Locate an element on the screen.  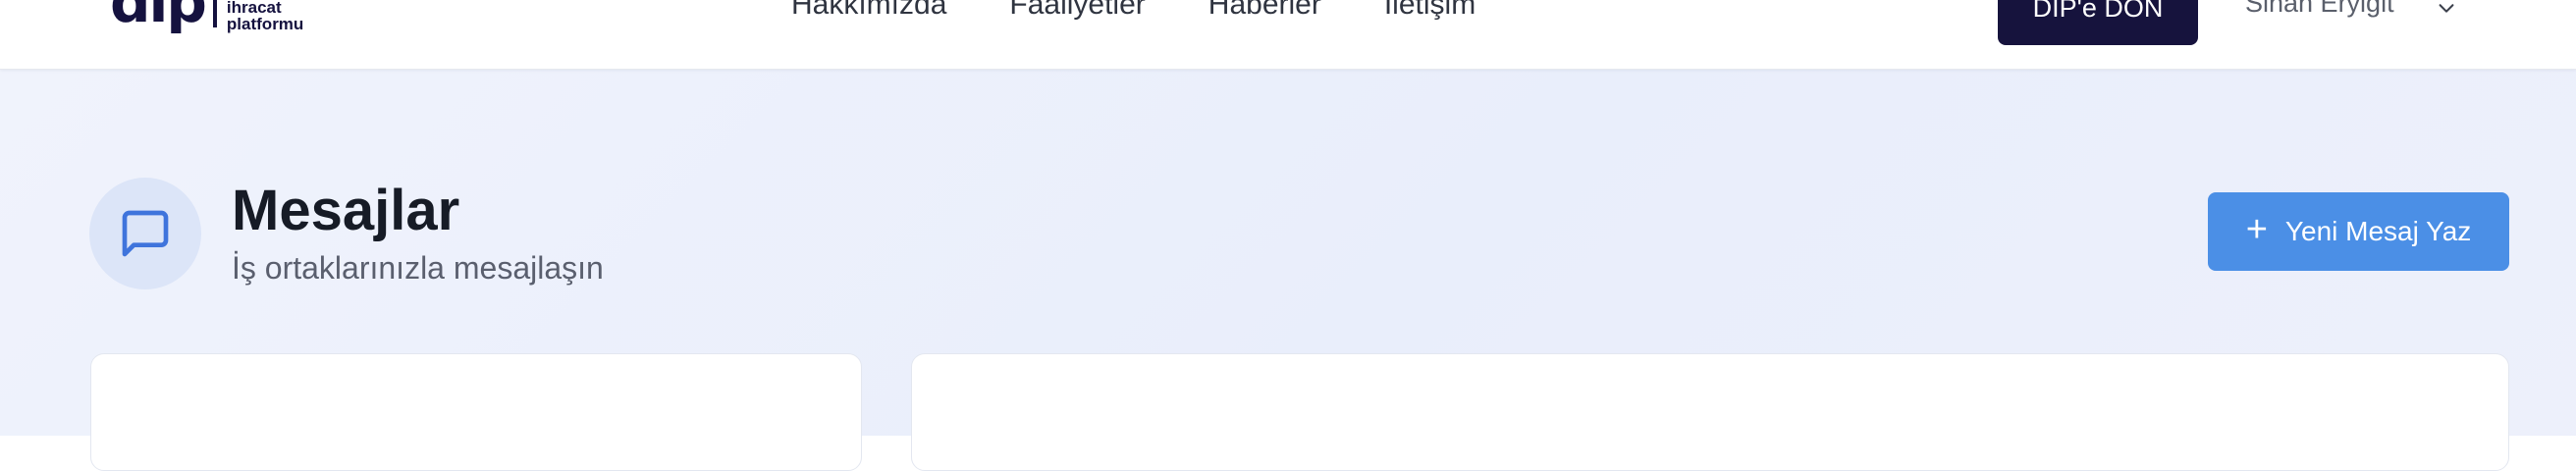
logo-text-line1: ihracat is located at coordinates (254, 8).